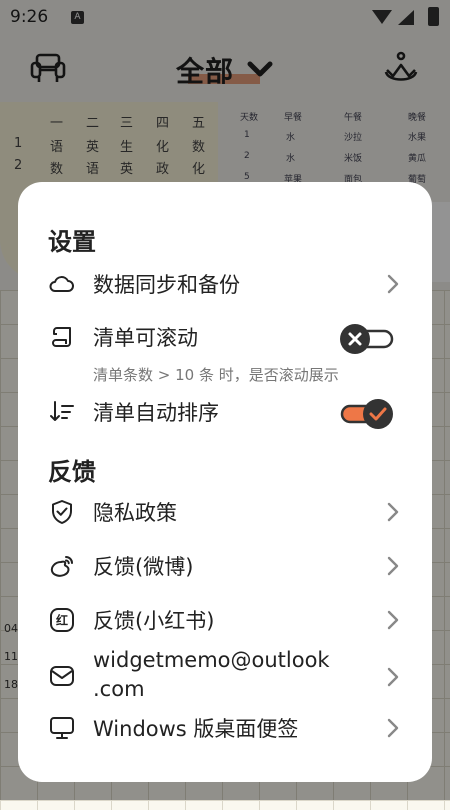 The image size is (450, 810). I want to click on data-sync-row: 数据同步和备份, so click(225, 284).